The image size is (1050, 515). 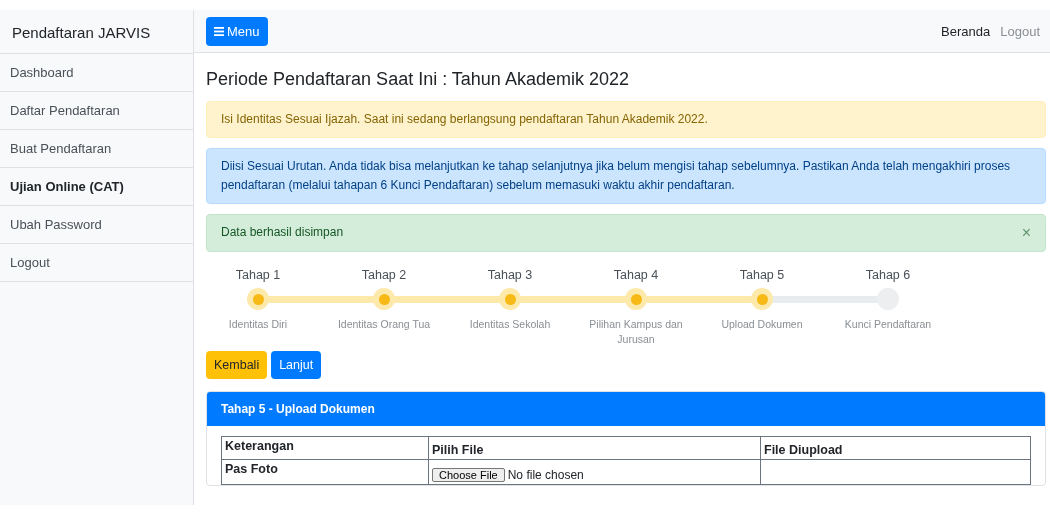 What do you see at coordinates (283, 232) in the screenshot?
I see `alert-text: Data berhasil disimpan` at bounding box center [283, 232].